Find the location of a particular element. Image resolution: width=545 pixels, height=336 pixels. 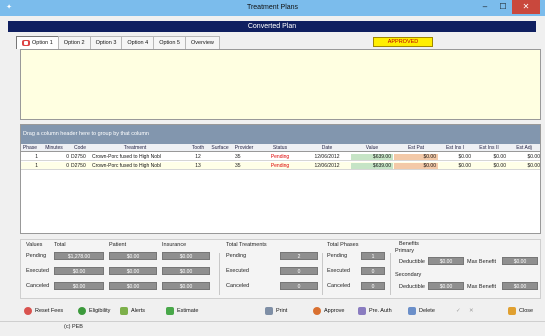

cell-value: $639.00 is located at coordinates (372, 166).